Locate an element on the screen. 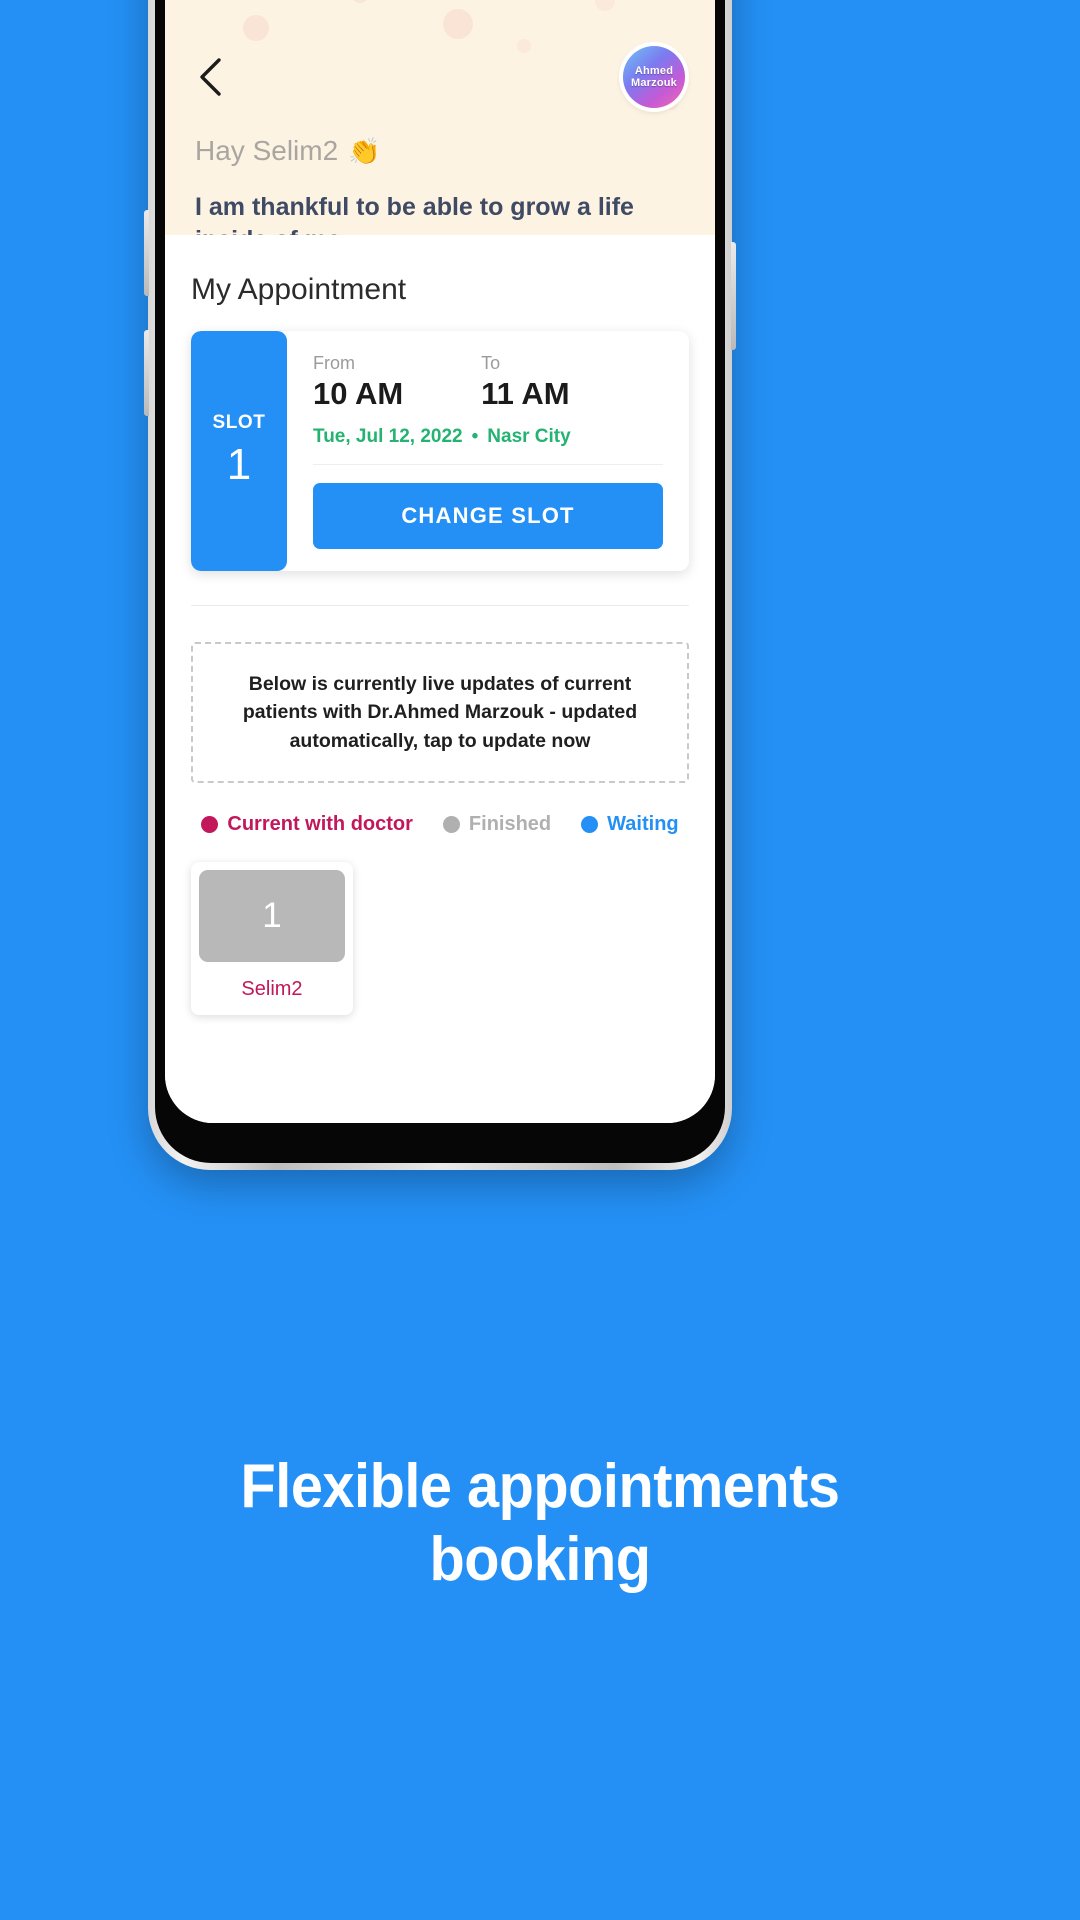 The height and width of the screenshot is (1920, 1080). promo-caption: Flexible appointments booking is located at coordinates (540, 1523).